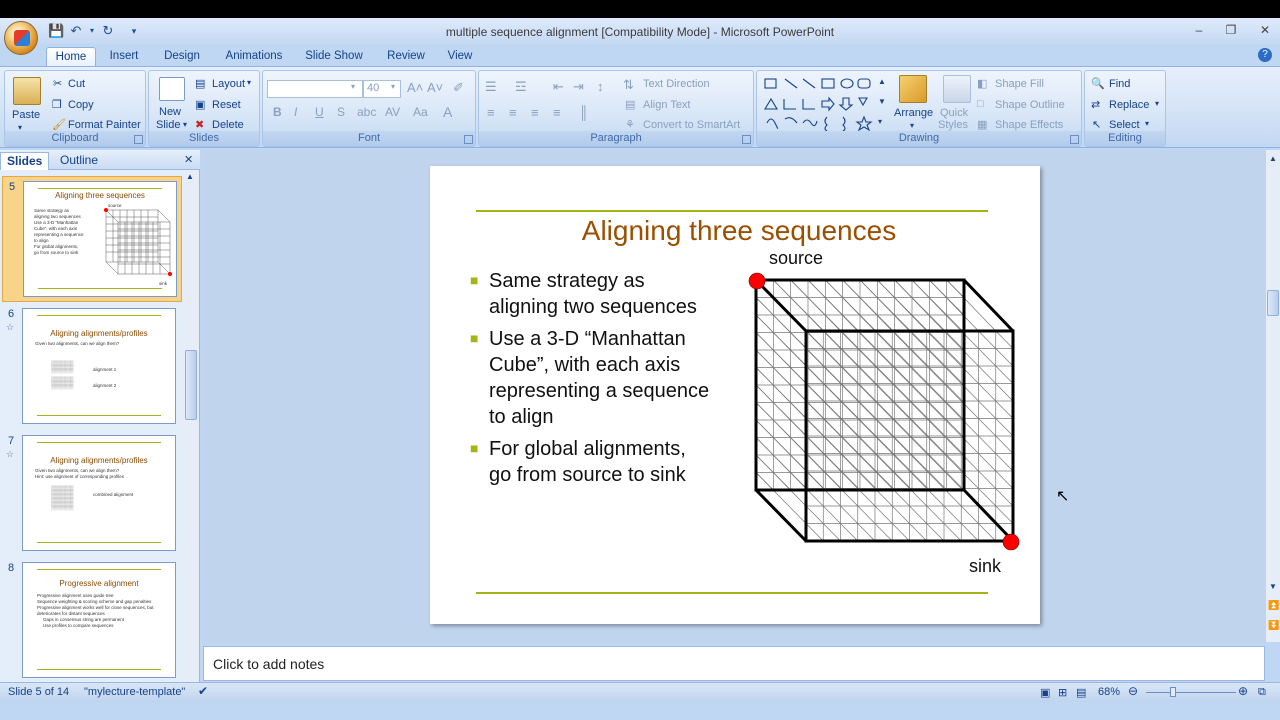 This screenshot has height=720, width=1280. I want to click on underline-icon: U, so click(319, 112).